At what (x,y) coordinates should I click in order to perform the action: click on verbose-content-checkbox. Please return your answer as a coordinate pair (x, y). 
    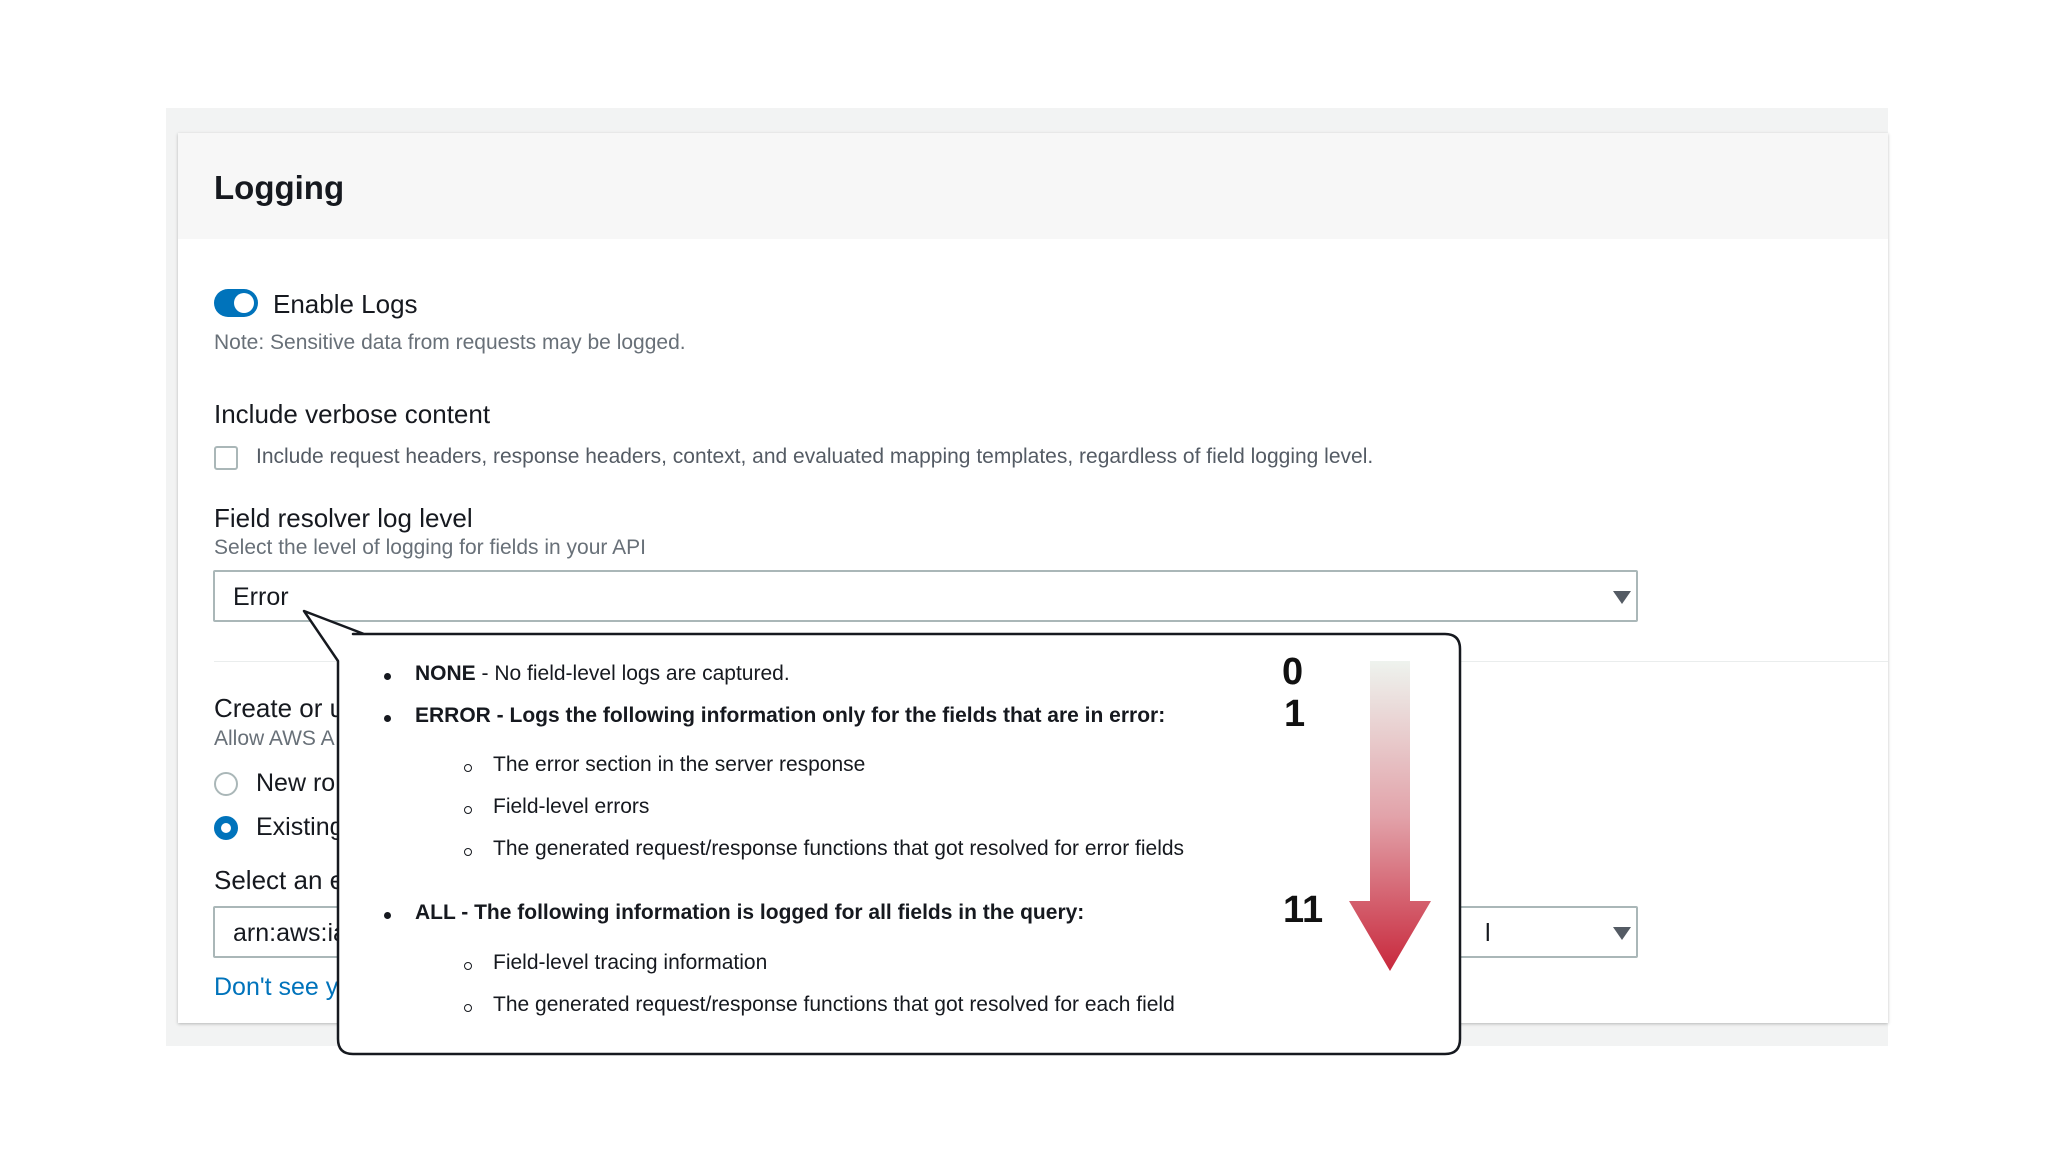
    Looking at the image, I should click on (226, 458).